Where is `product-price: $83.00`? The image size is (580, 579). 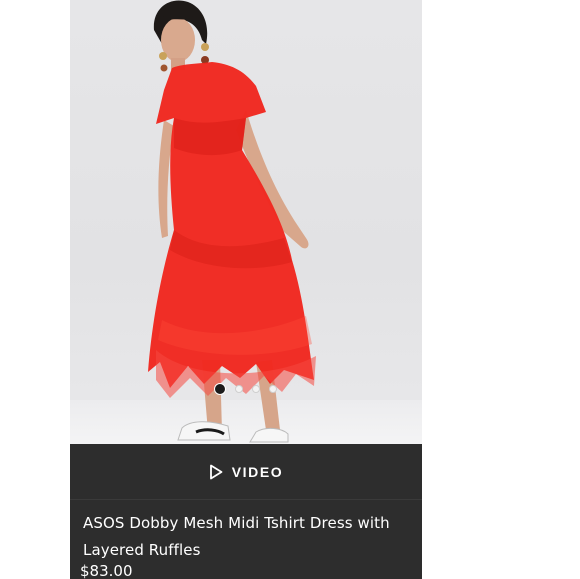
product-price: $83.00 is located at coordinates (106, 570).